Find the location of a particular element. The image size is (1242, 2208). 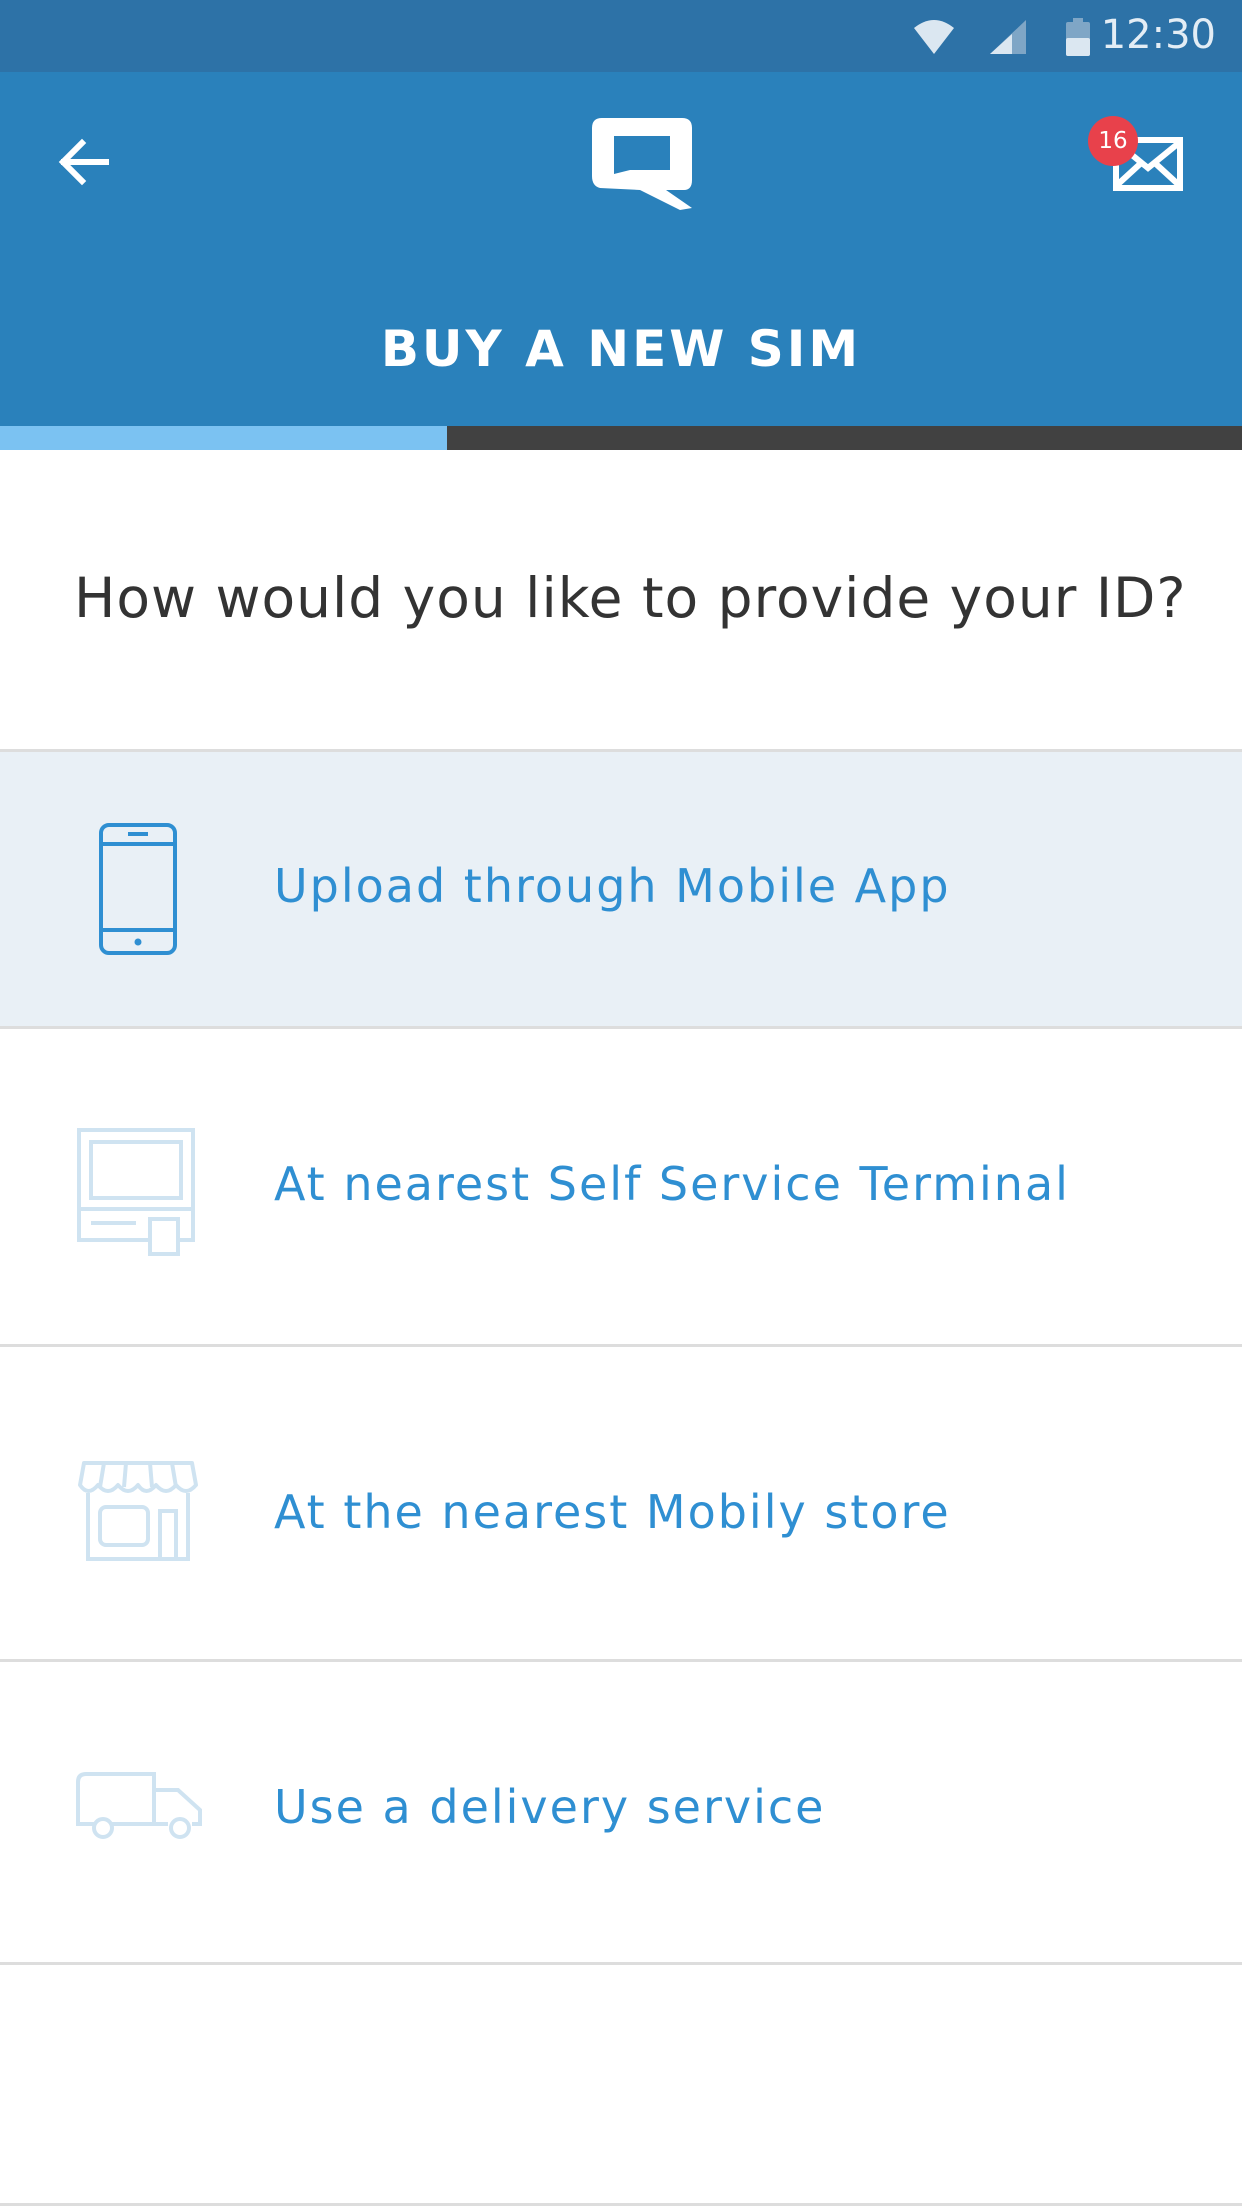

status-time: 12:30 is located at coordinates (1158, 35).